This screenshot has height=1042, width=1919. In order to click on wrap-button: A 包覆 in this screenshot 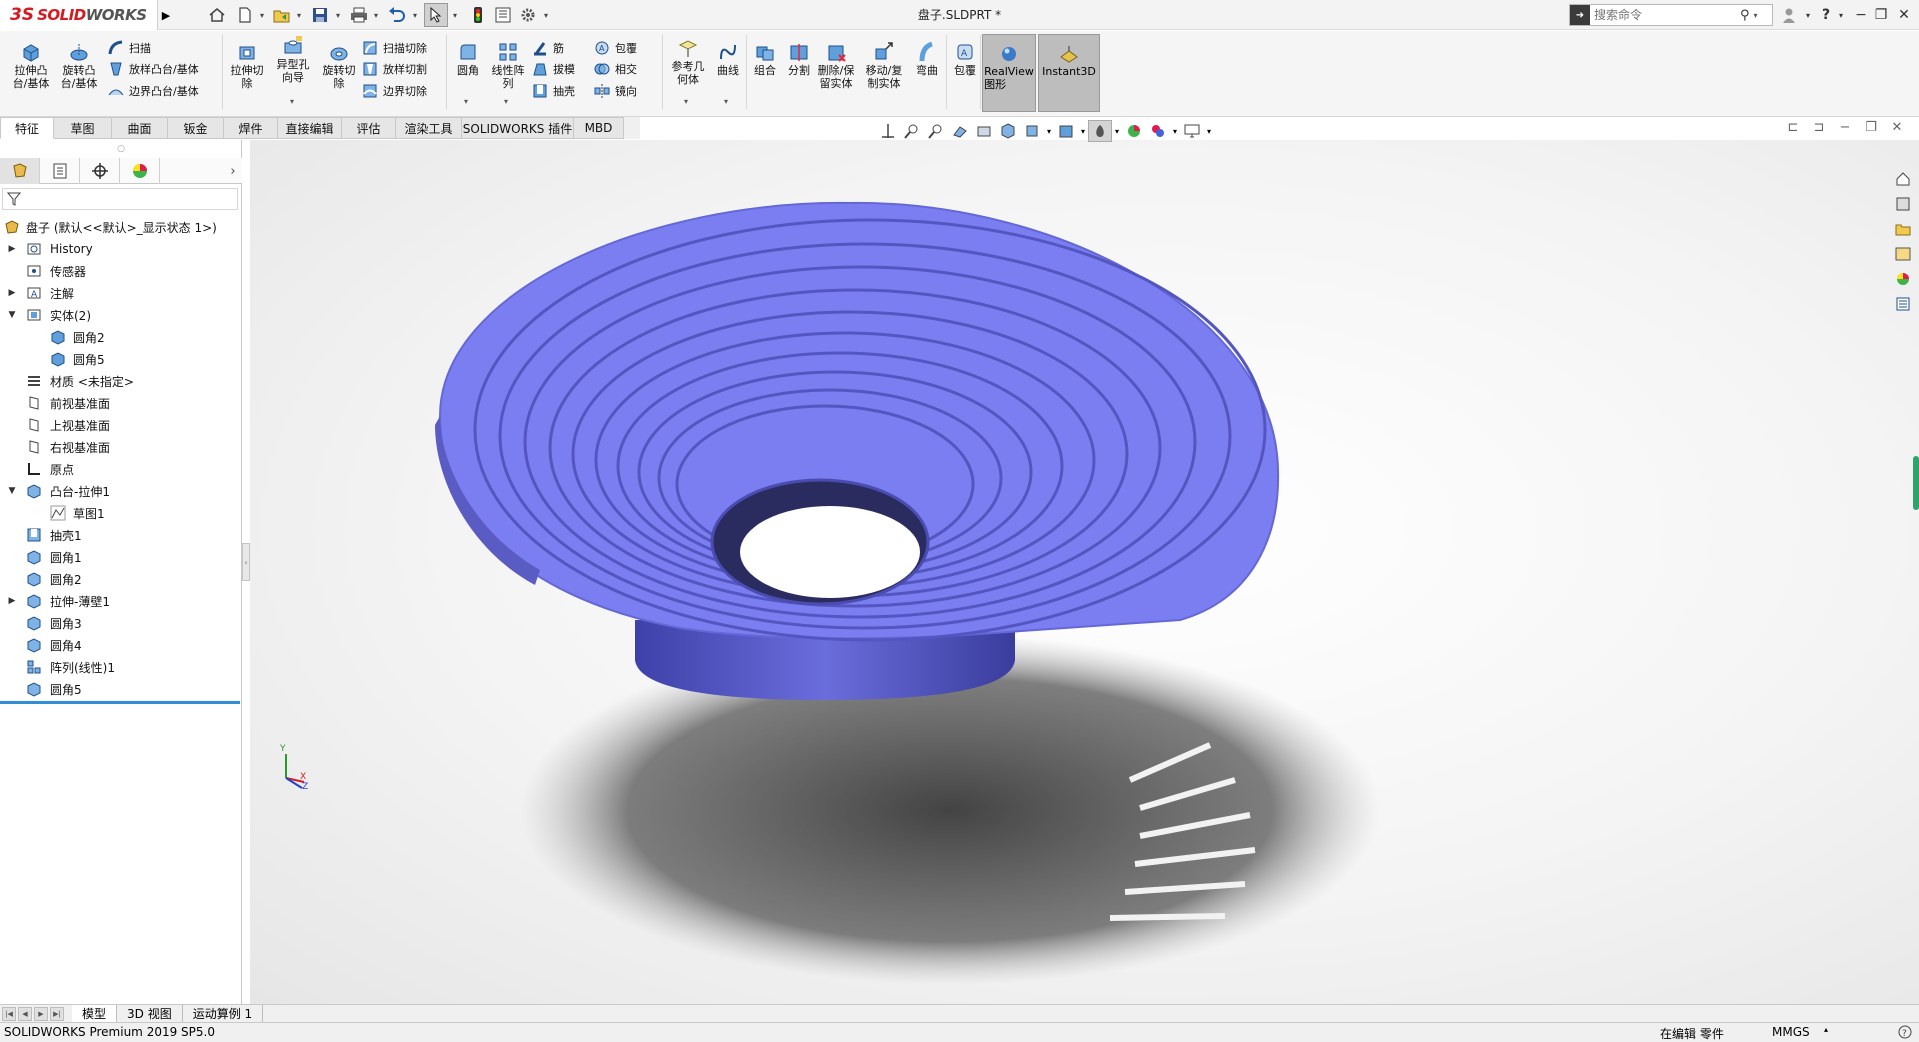, I will do `click(615, 48)`.